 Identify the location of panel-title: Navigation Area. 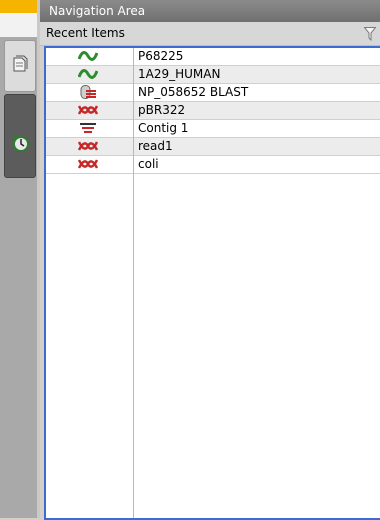
(97, 11).